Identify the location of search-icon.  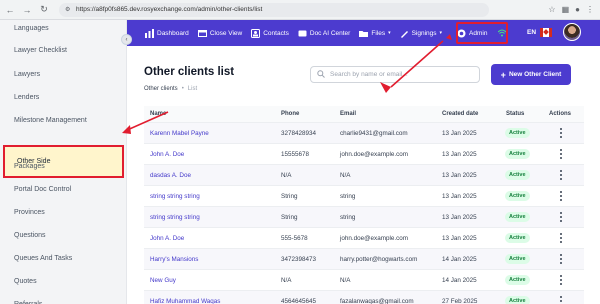
(321, 74).